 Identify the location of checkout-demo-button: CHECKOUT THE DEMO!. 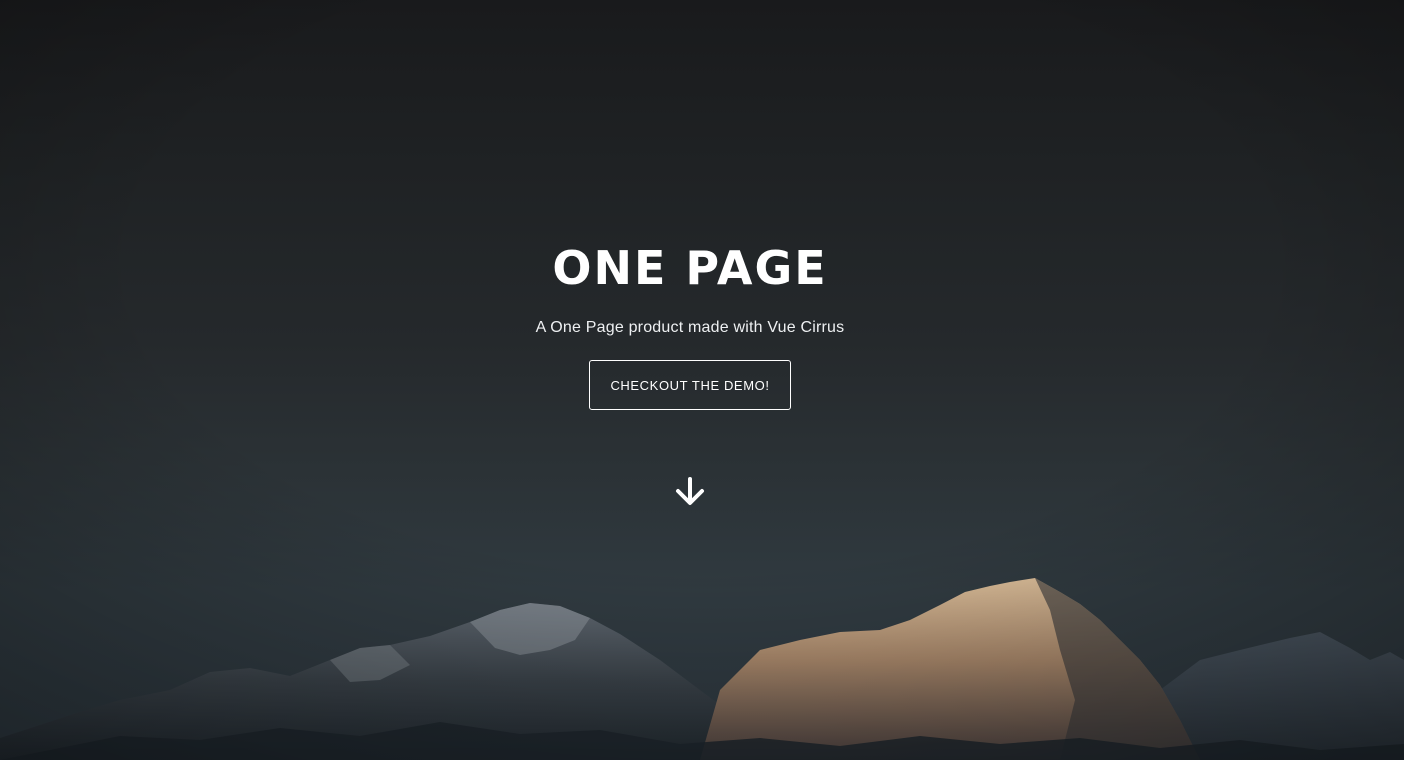
(690, 385).